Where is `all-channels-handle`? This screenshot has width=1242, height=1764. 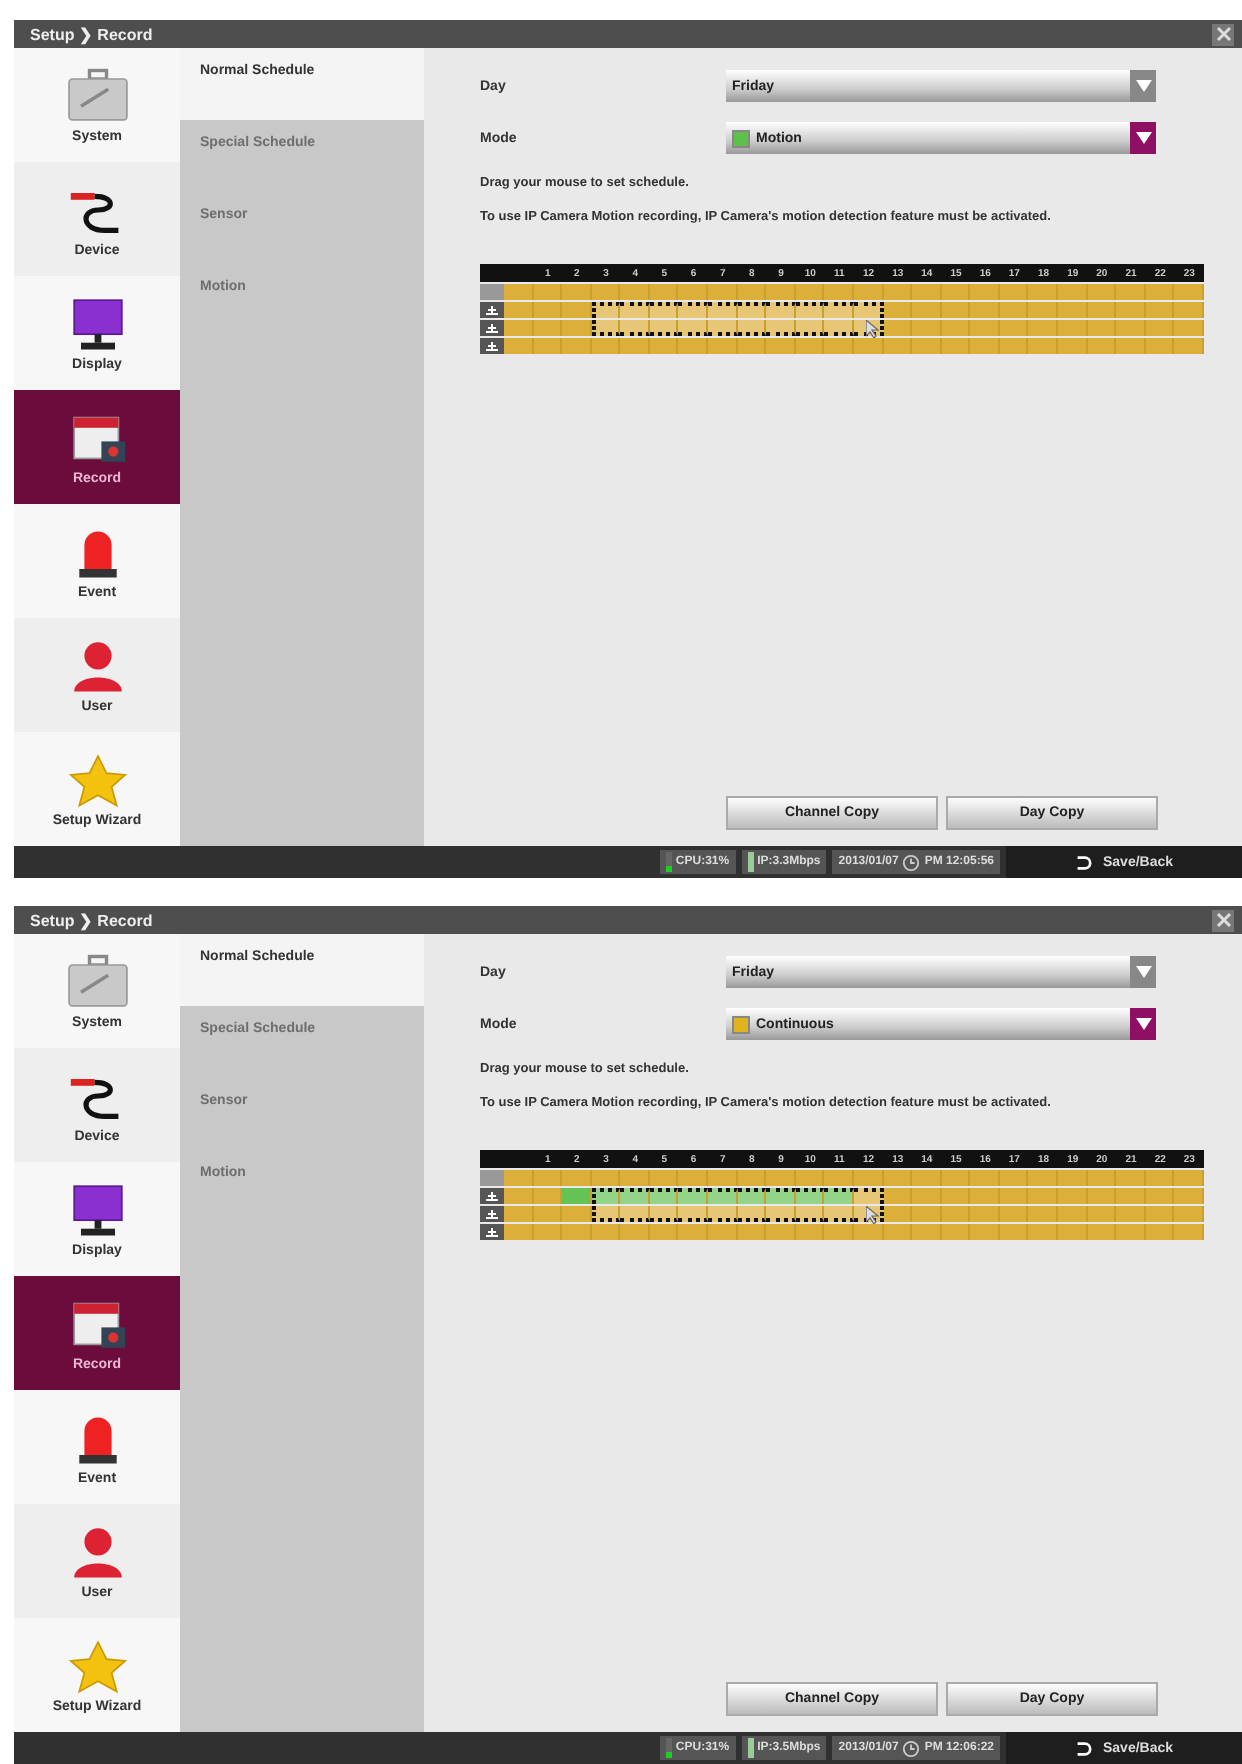
all-channels-handle is located at coordinates (492, 292).